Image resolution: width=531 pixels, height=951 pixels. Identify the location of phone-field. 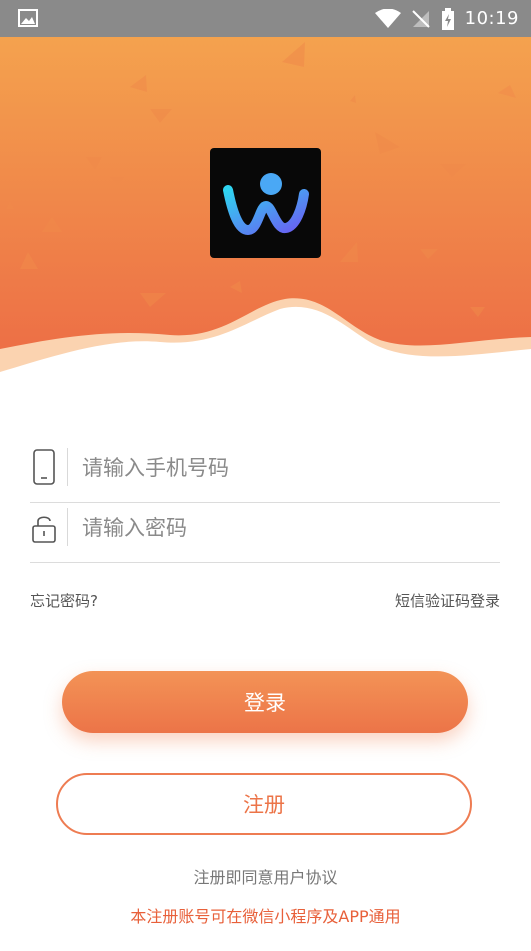
(265, 472).